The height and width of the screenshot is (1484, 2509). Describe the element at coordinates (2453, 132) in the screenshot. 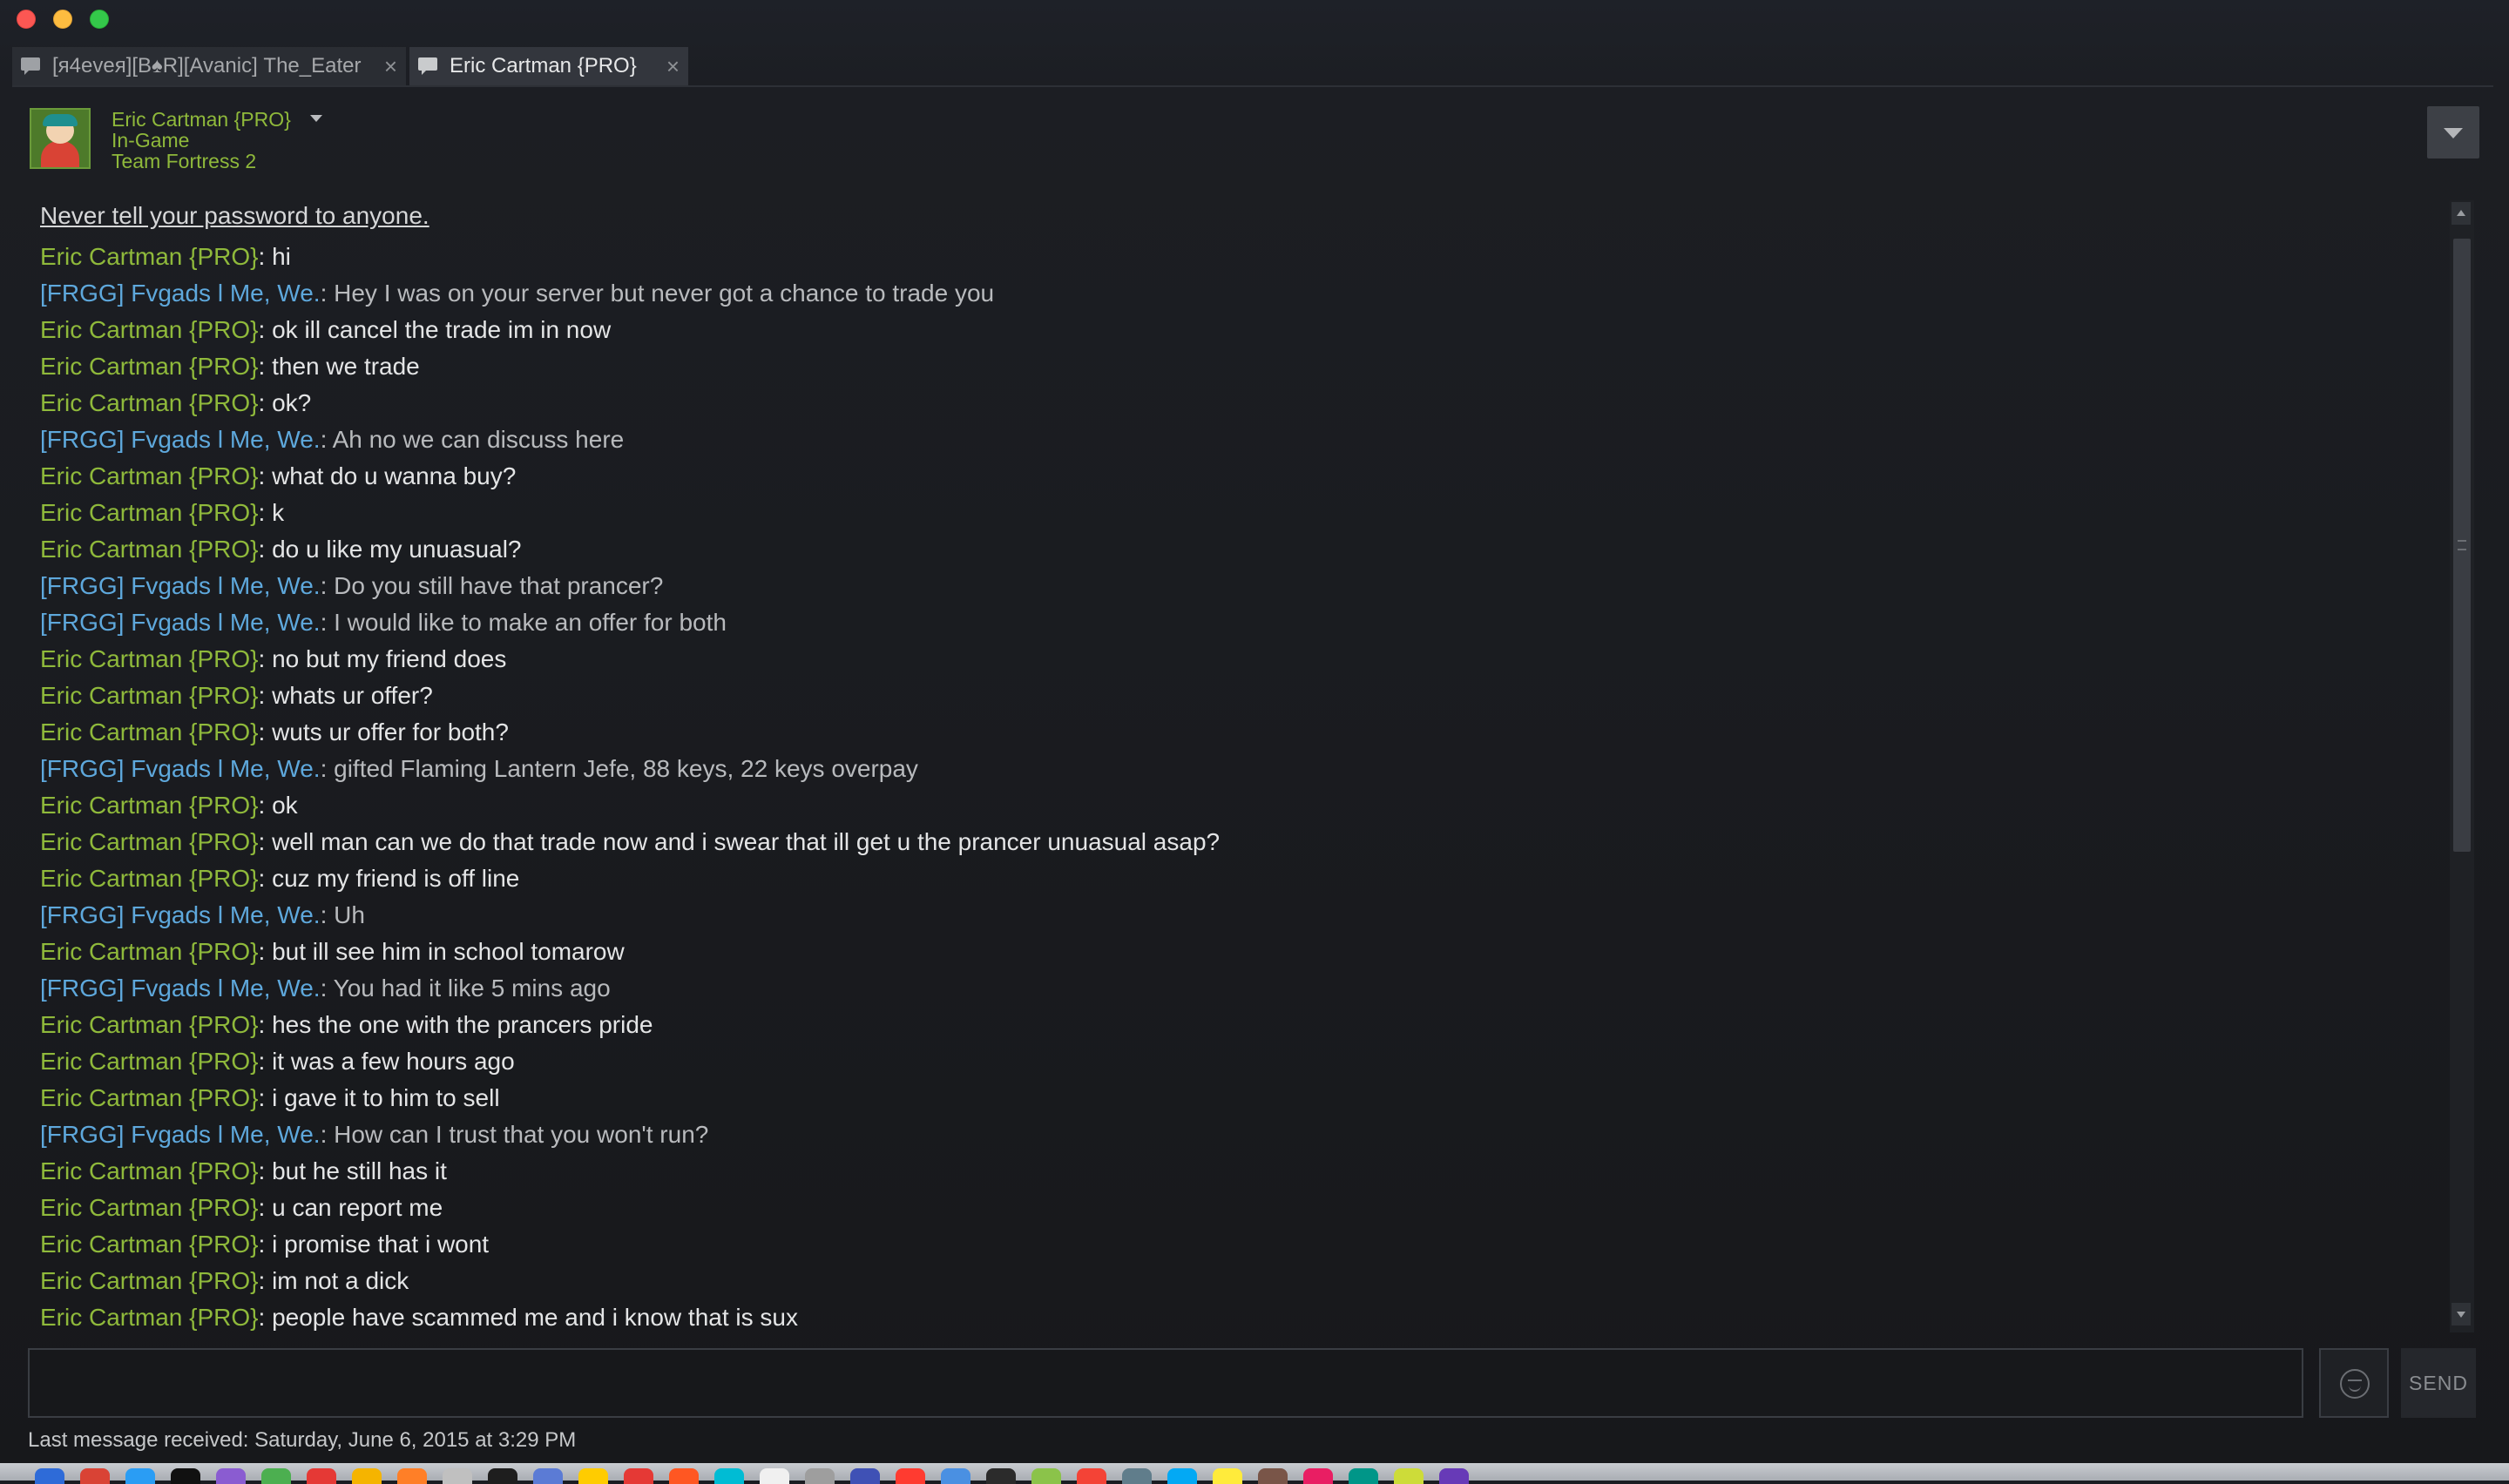

I see `chat-options-dropdown-button` at that location.